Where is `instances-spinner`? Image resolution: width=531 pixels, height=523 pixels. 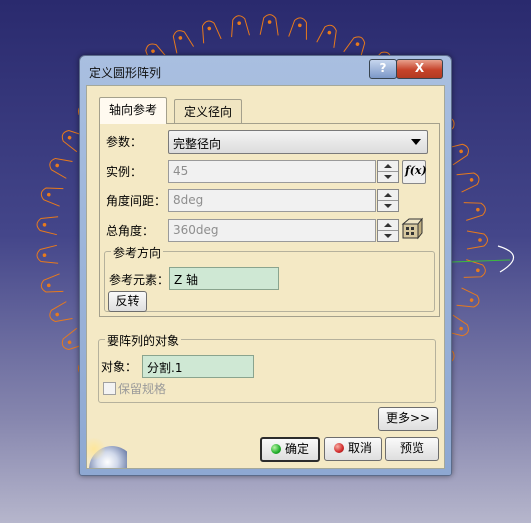
instances-spinner is located at coordinates (388, 171).